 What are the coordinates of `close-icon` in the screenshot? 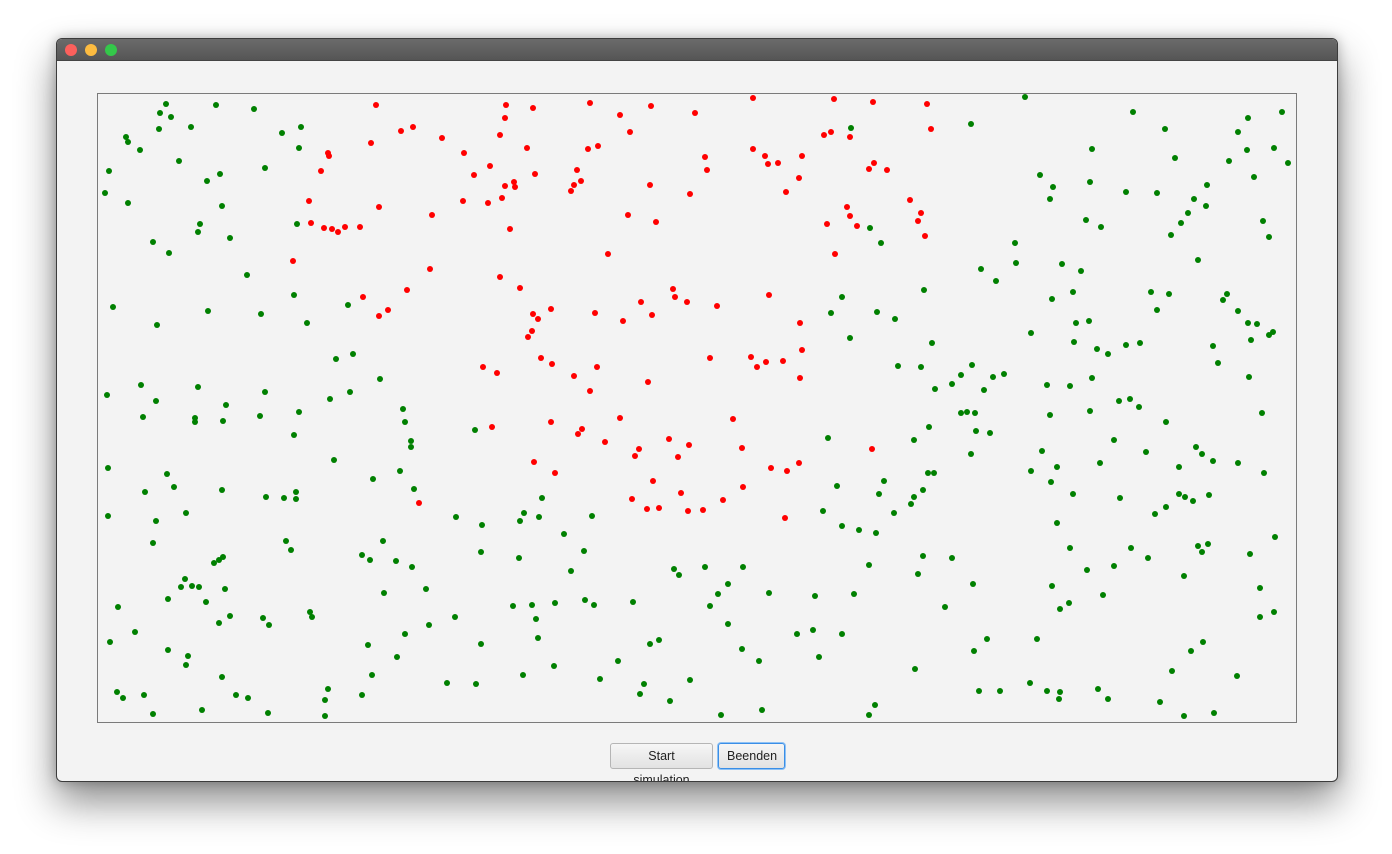 It's located at (71, 50).